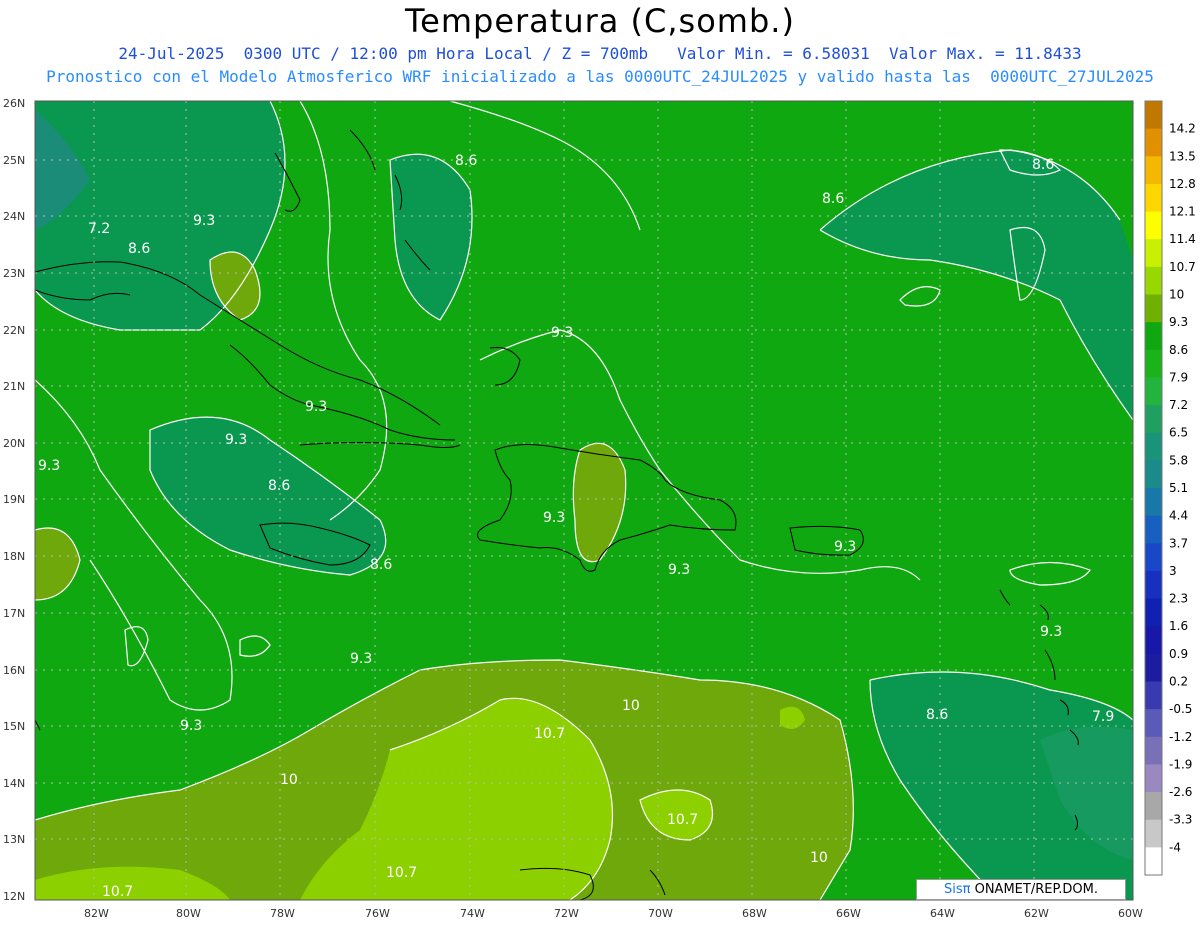  Describe the element at coordinates (1178, 626) in the screenshot. I see `colorbar-label: 1.6` at that location.